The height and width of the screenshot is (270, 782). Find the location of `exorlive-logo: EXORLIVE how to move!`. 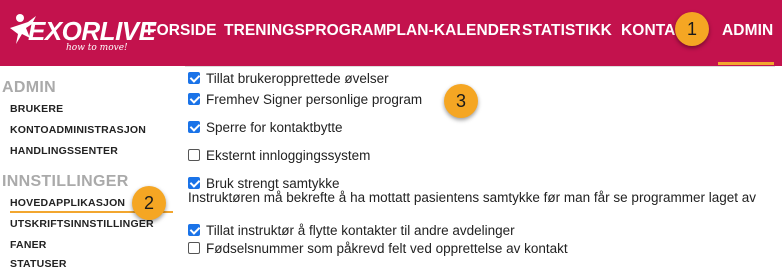

exorlive-logo: EXORLIVE how to move! is located at coordinates (81, 32).